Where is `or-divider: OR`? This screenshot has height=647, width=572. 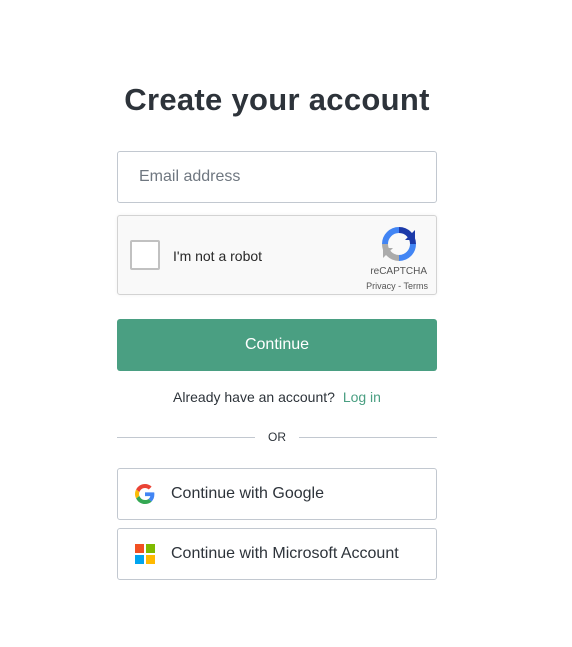 or-divider: OR is located at coordinates (277, 437).